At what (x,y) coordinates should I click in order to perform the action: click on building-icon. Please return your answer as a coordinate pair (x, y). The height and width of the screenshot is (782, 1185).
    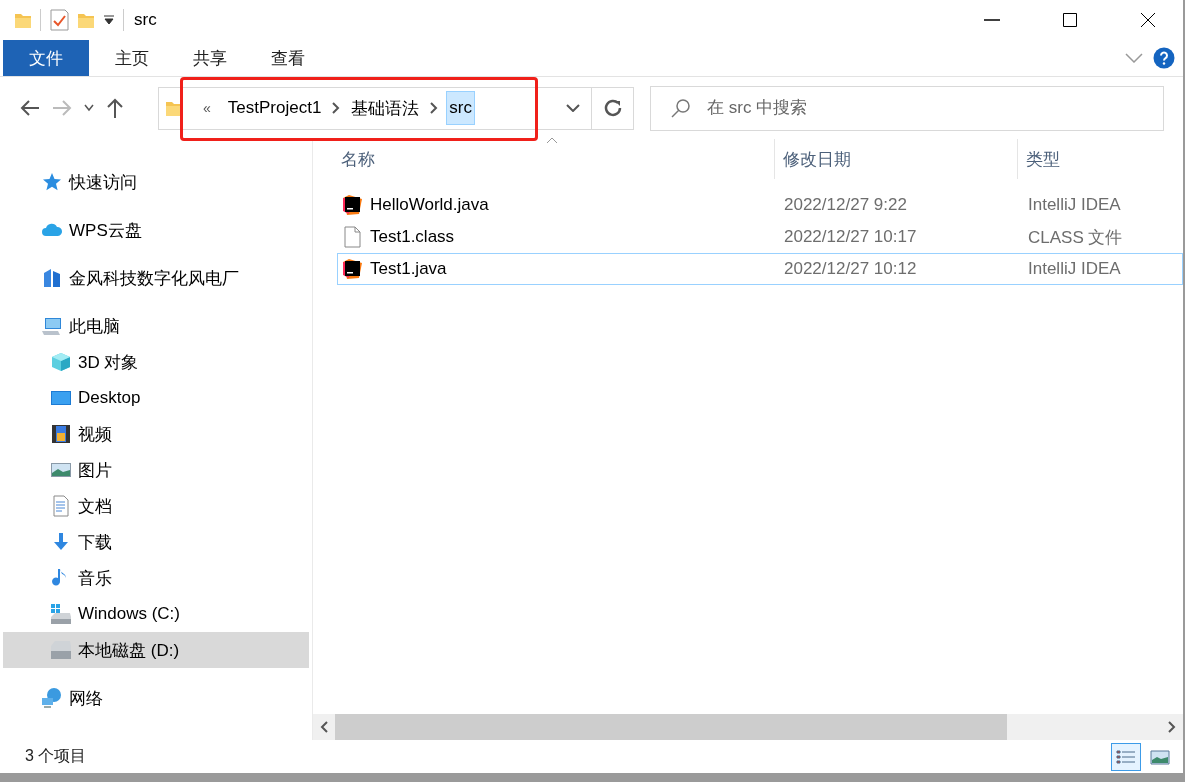
    Looking at the image, I should click on (52, 278).